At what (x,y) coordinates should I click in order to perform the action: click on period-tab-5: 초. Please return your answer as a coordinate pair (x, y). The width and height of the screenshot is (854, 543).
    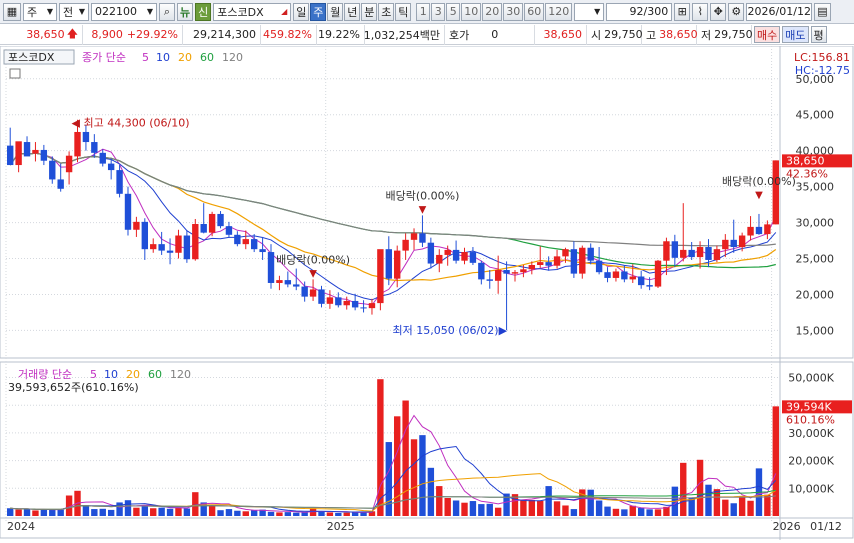
    Looking at the image, I should click on (386, 11).